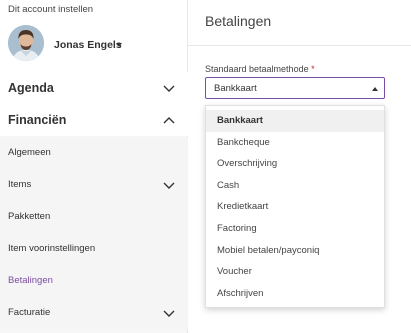 This screenshot has width=411, height=333. What do you see at coordinates (295, 121) in the screenshot?
I see `dropdown-option: Bankkaart` at bounding box center [295, 121].